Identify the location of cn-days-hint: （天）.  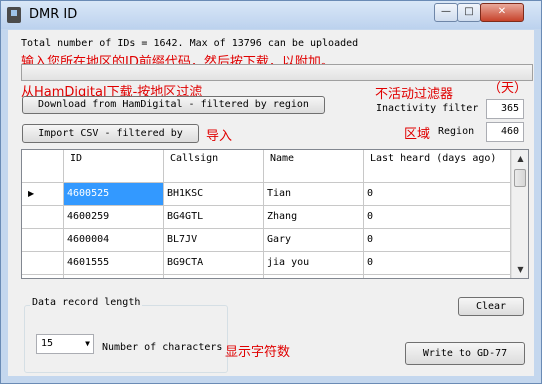
(508, 88).